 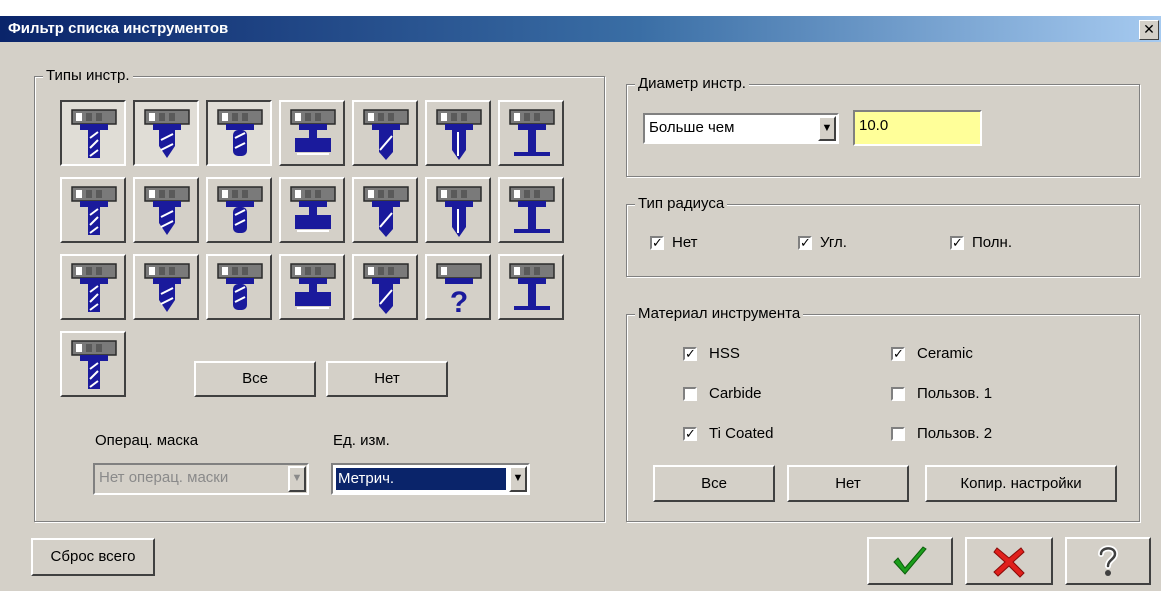 I want to click on material-option-label: Ceramic, so click(x=945, y=353).